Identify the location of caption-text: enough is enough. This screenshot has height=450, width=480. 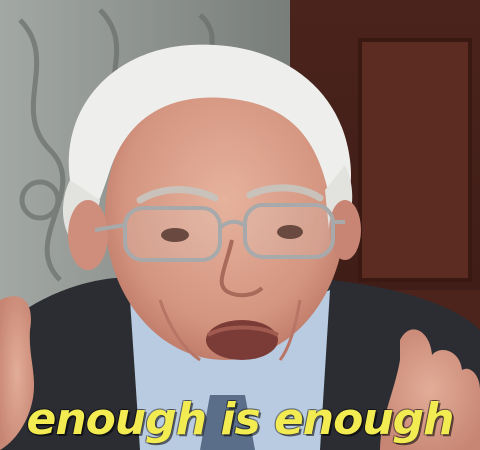
(240, 419).